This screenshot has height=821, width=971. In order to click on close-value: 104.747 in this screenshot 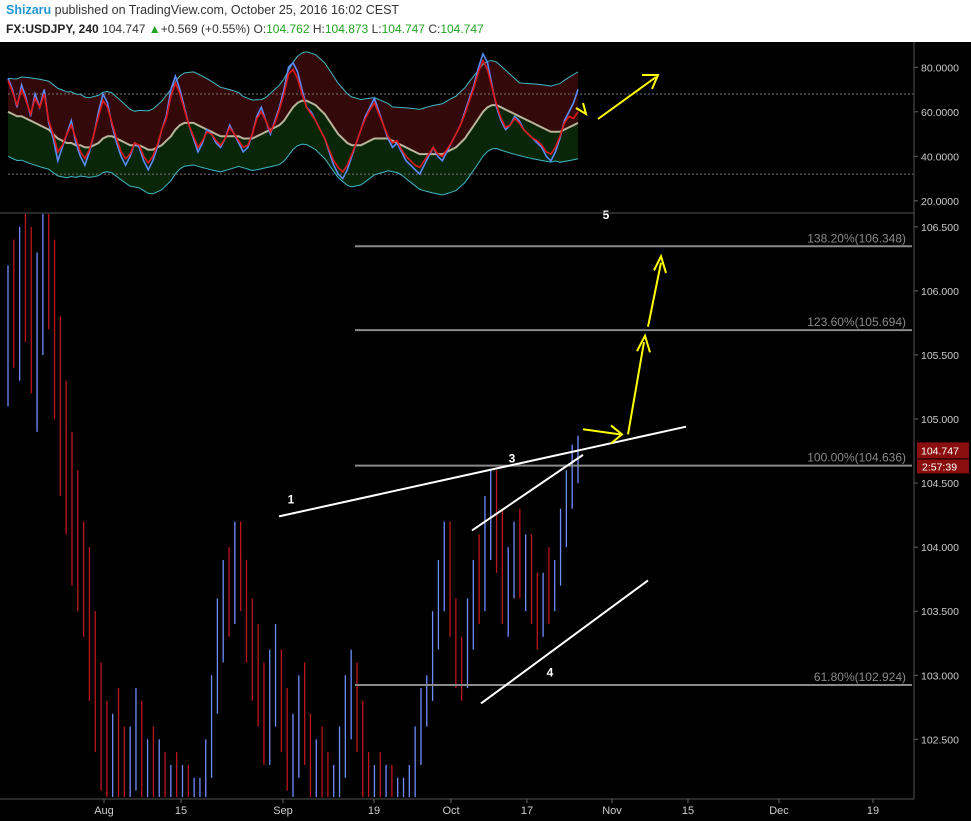, I will do `click(462, 29)`.